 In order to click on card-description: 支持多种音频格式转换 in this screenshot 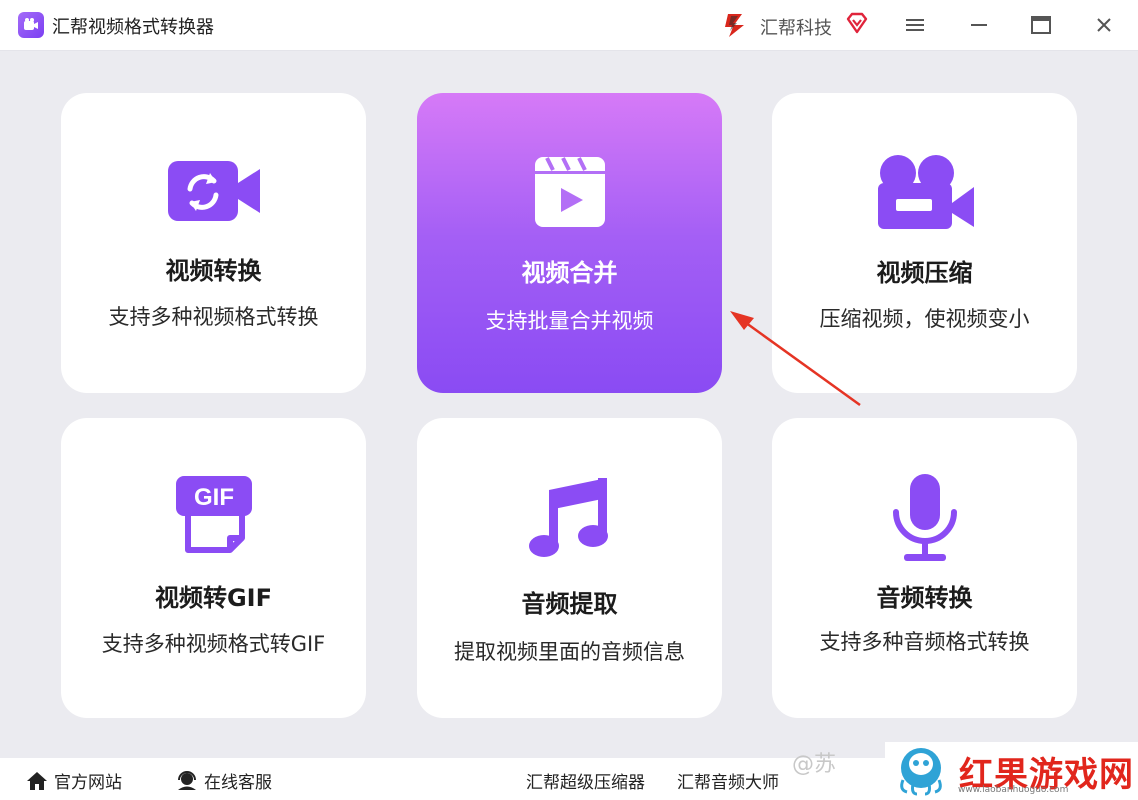, I will do `click(924, 642)`.